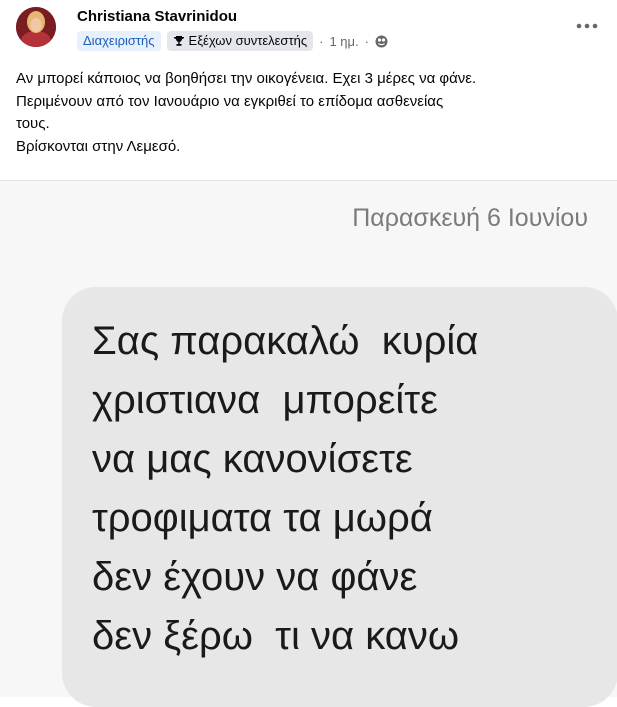  Describe the element at coordinates (470, 218) in the screenshot. I see `message-date: Παρασκευή 6 Ιουνίου` at that location.